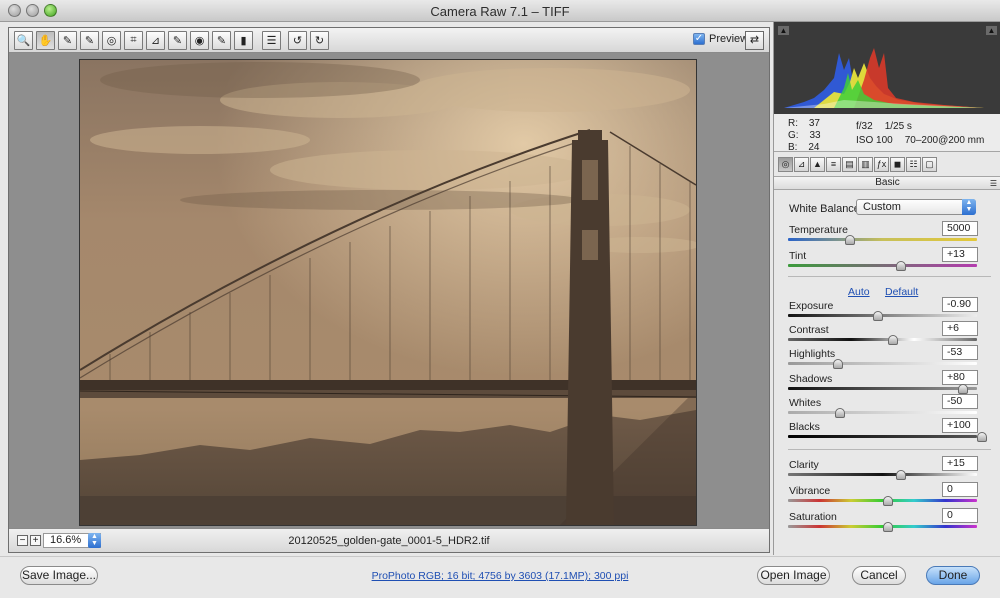 The image size is (1000, 598). I want to click on white-balance-tool-icon: ✎, so click(67, 40).